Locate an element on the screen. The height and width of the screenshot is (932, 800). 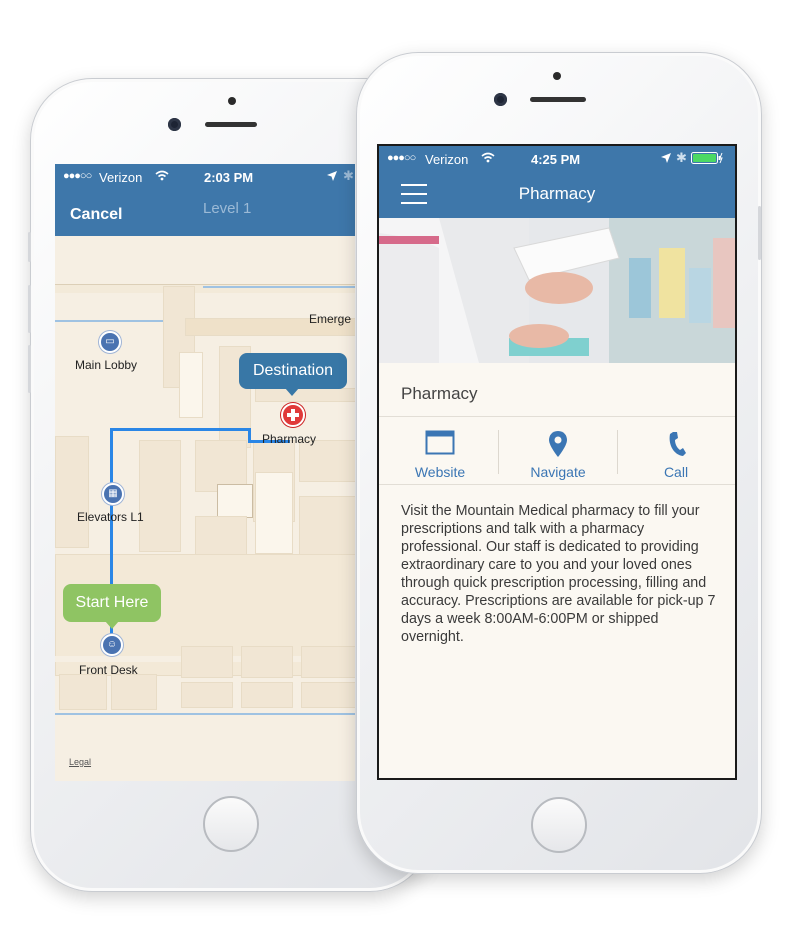
volume-down-button is located at coordinates (29, 369).